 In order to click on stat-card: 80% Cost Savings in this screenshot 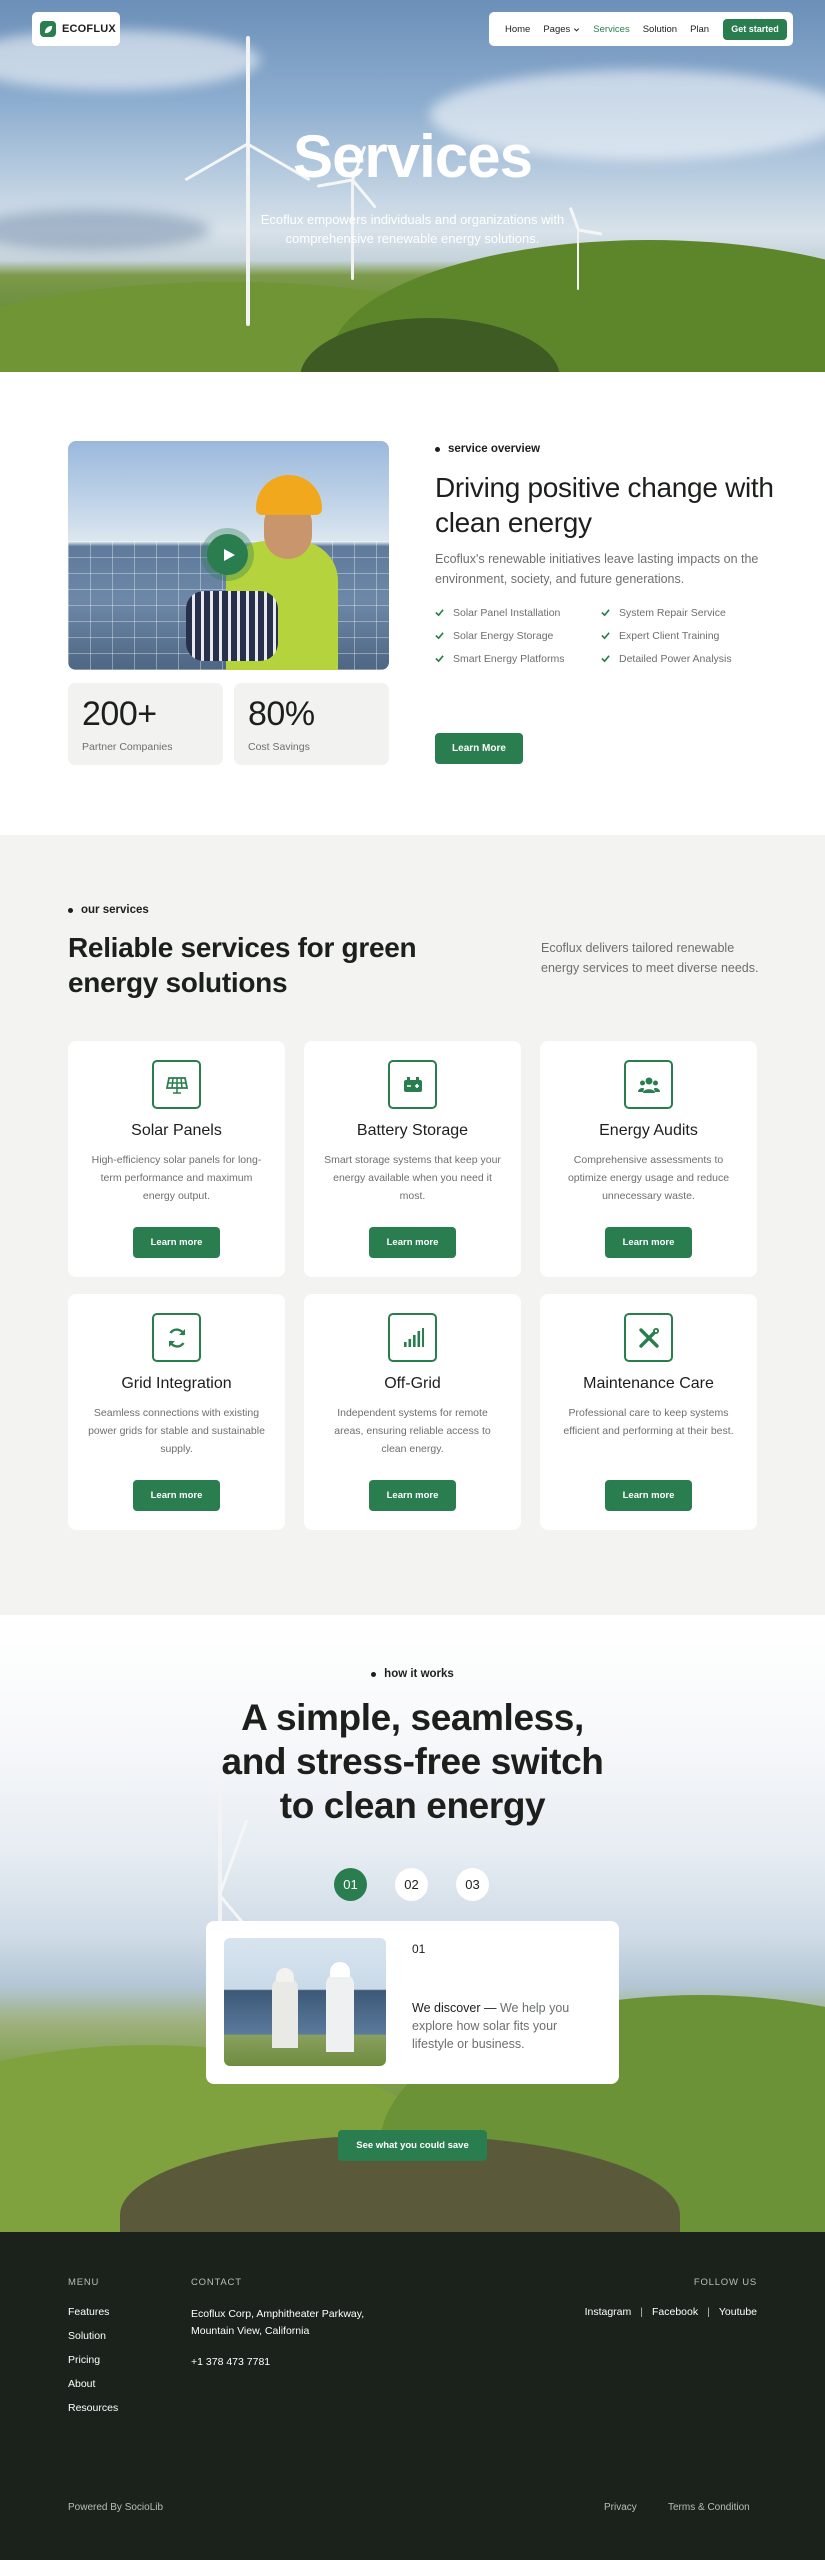, I will do `click(311, 724)`.